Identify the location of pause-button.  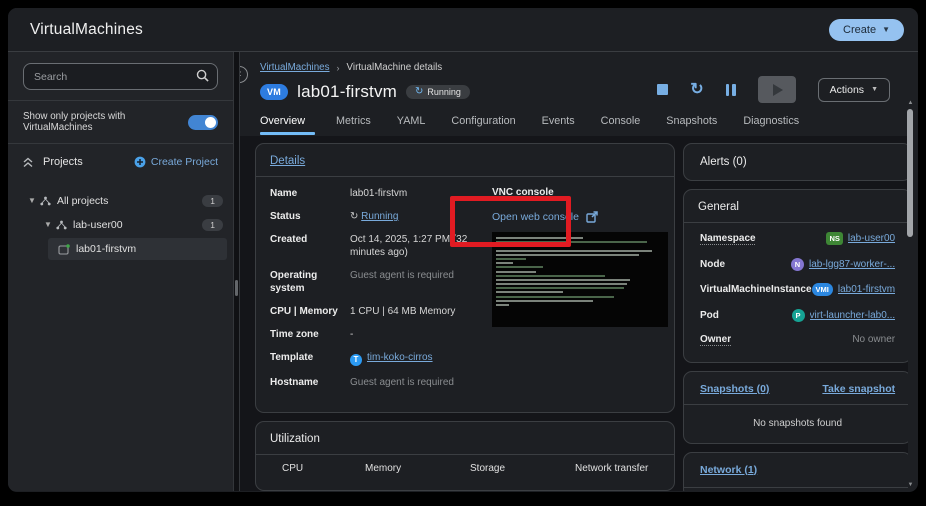
(730, 89).